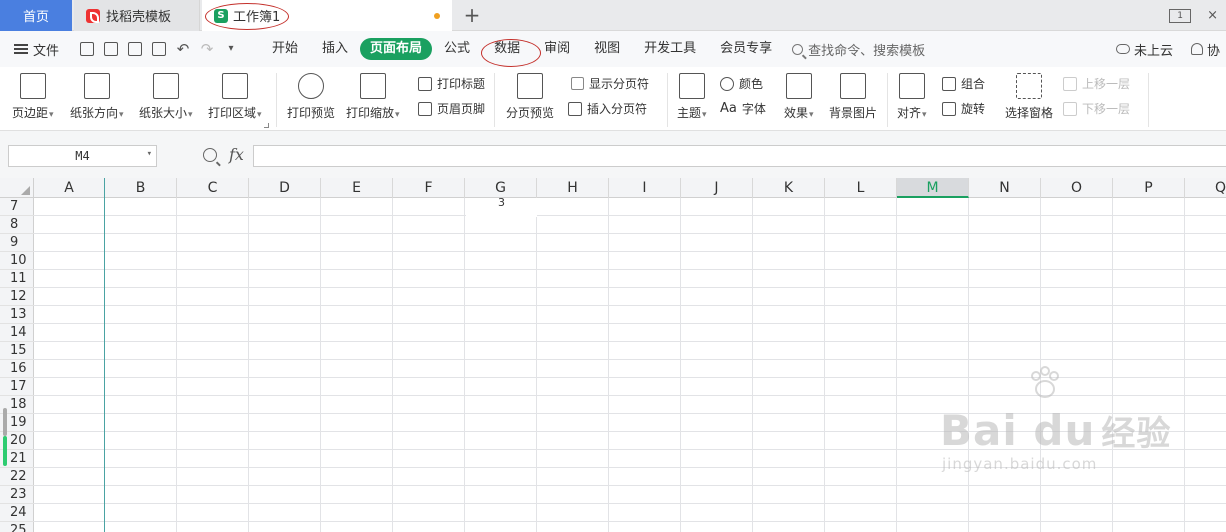  I want to click on margins-button: 页边距, so click(33, 97).